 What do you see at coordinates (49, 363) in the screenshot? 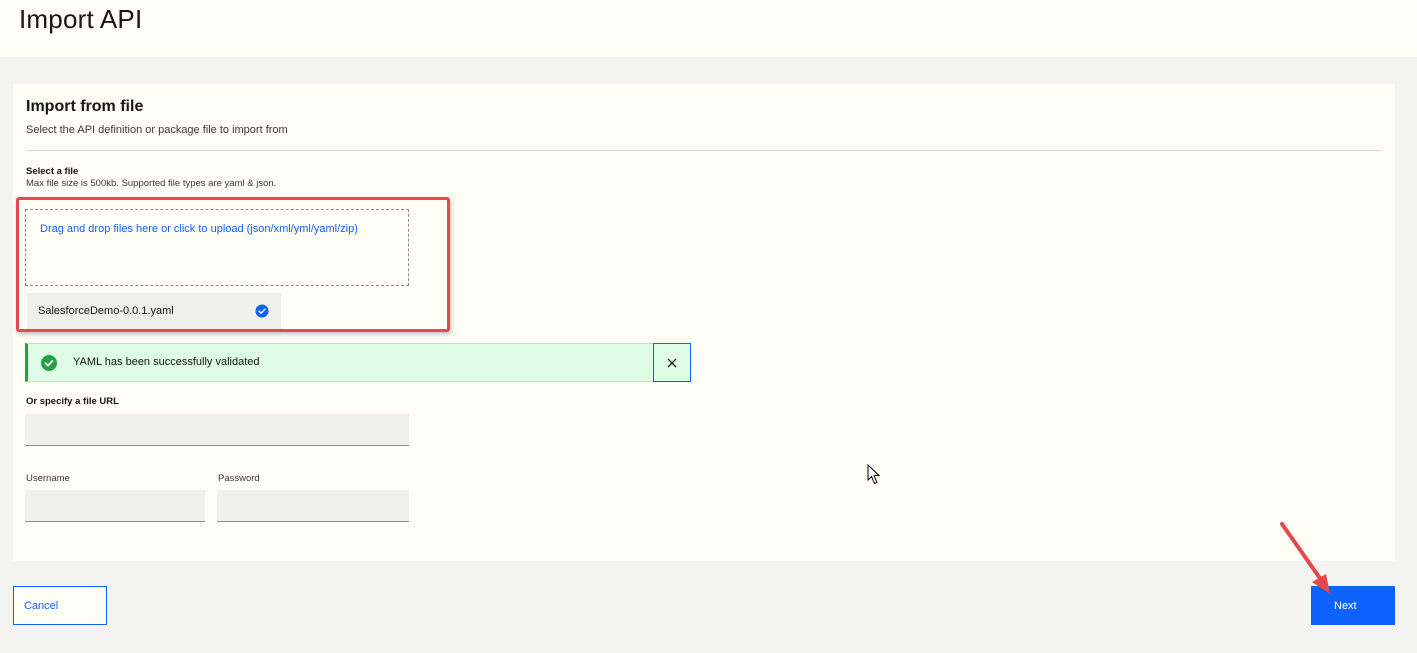
I see `checkmark-filled-icon` at bounding box center [49, 363].